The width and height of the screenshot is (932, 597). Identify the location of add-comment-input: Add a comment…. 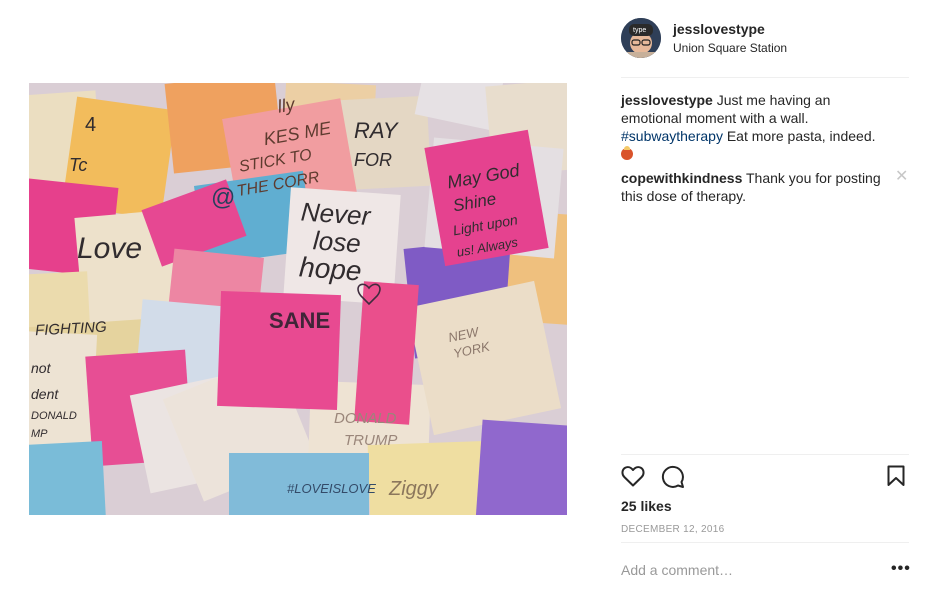
(677, 570).